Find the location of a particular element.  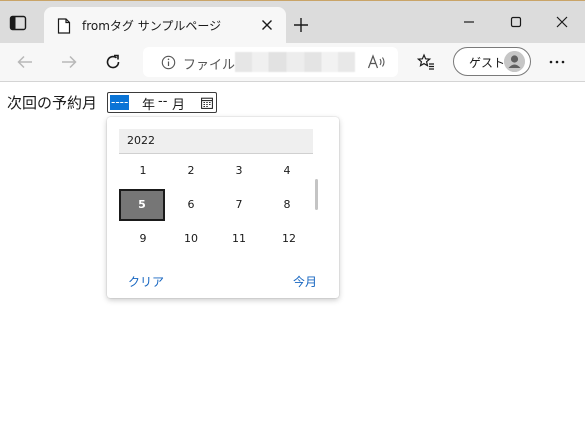

month-cell: 7 is located at coordinates (239, 206).